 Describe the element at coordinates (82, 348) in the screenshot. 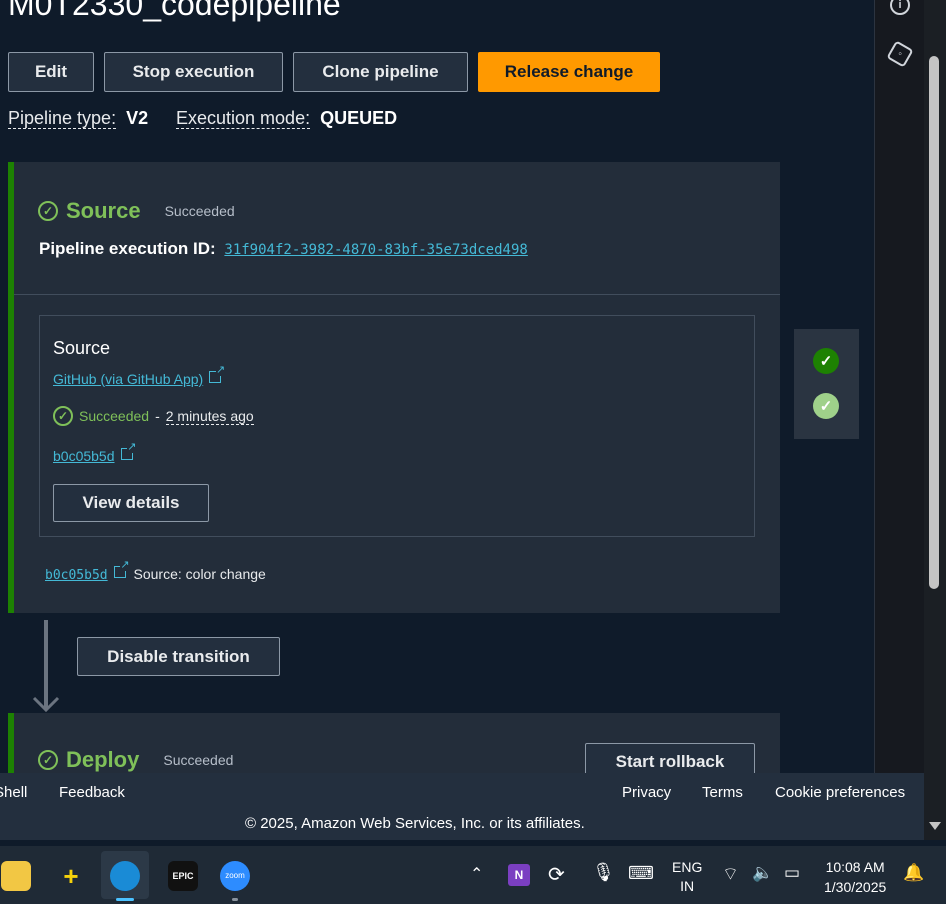

I see `action-name: Source` at that location.